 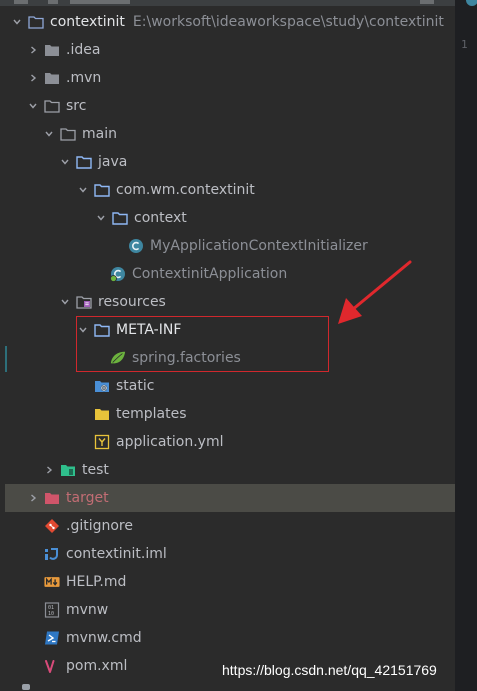 What do you see at coordinates (84, 302) in the screenshot?
I see `resources-folder-icon` at bounding box center [84, 302].